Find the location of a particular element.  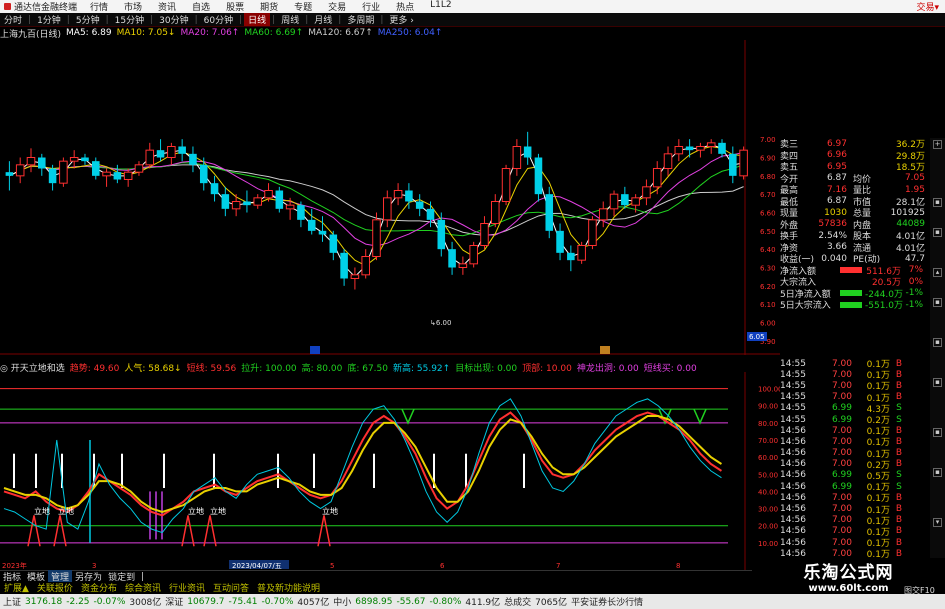

panel-icon-g: ▪ is located at coordinates (937, 472).